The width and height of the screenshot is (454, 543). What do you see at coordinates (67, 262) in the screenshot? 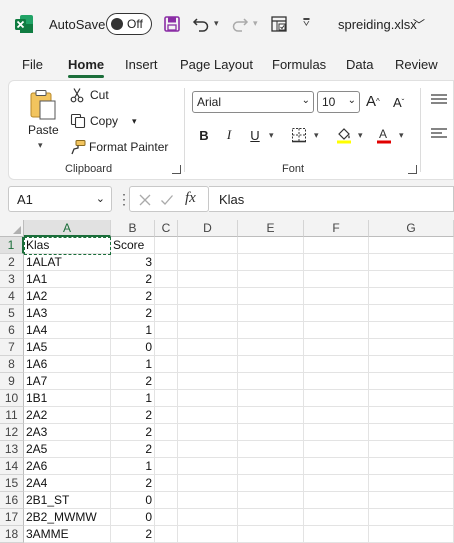
I see `cell-a2: 1ALAT` at bounding box center [67, 262].